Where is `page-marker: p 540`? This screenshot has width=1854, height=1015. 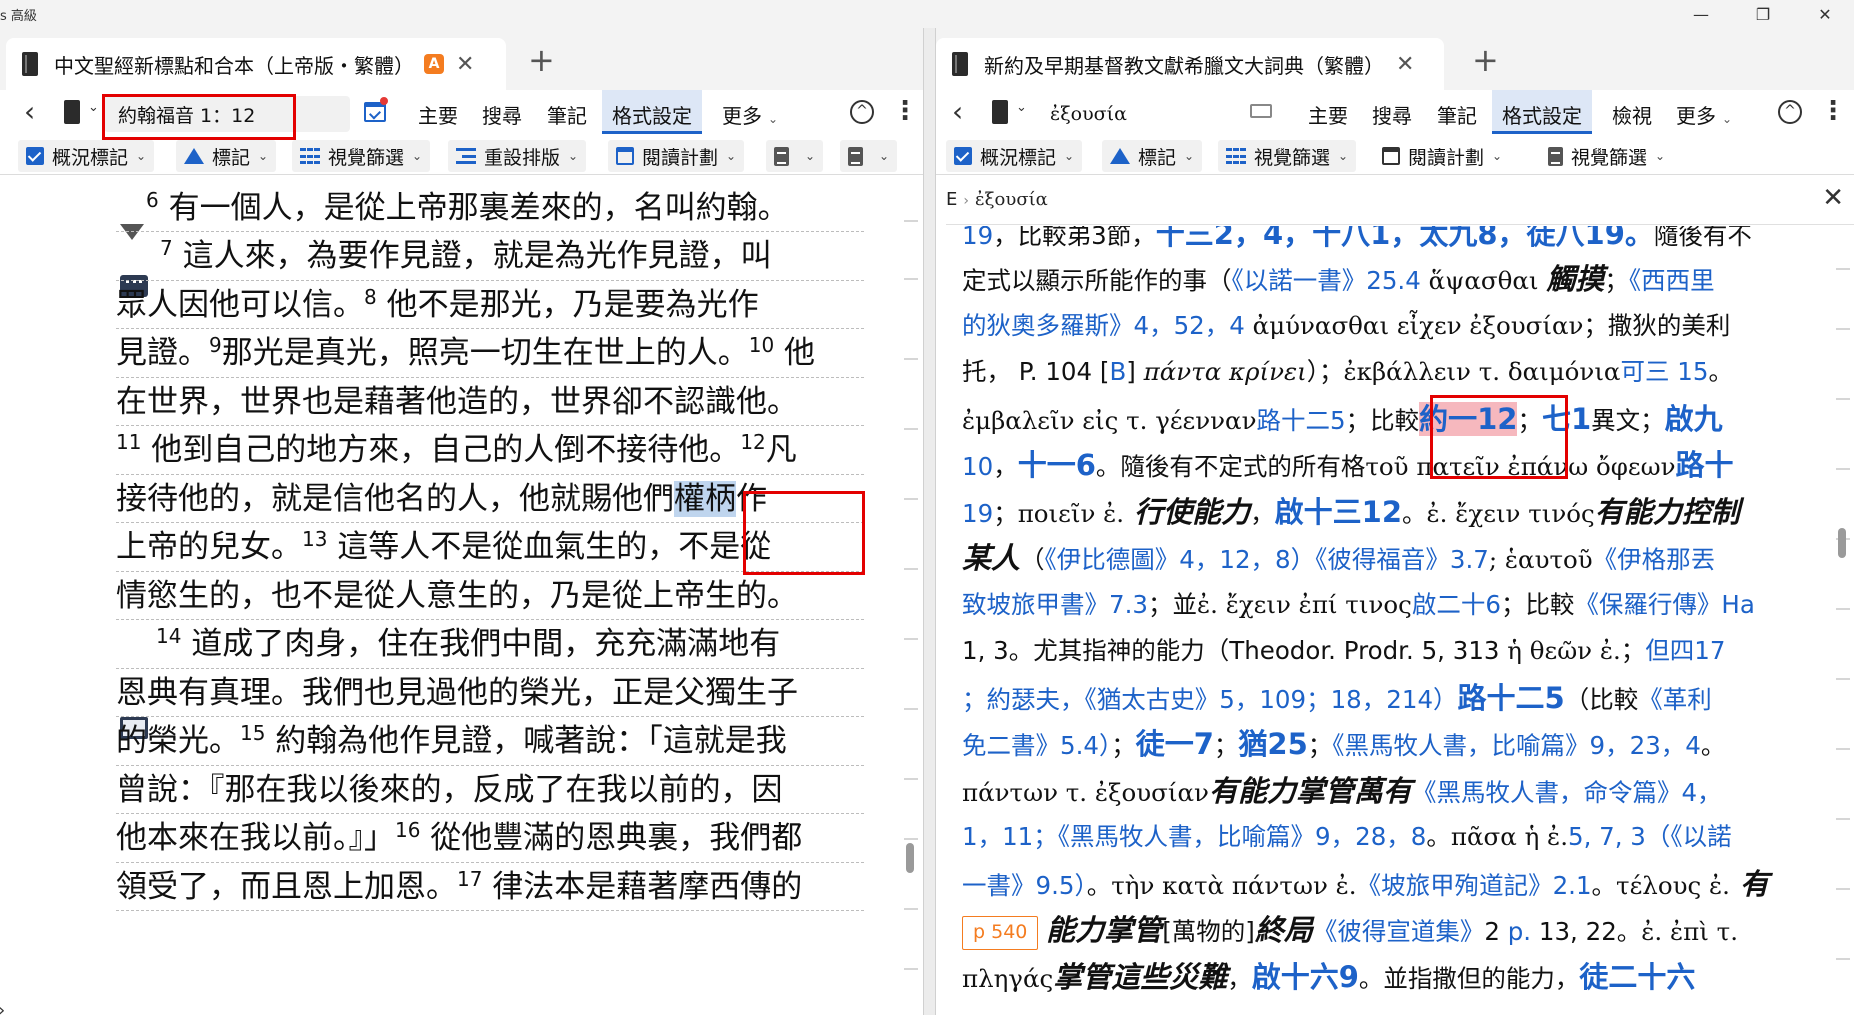 page-marker: p 540 is located at coordinates (1000, 933).